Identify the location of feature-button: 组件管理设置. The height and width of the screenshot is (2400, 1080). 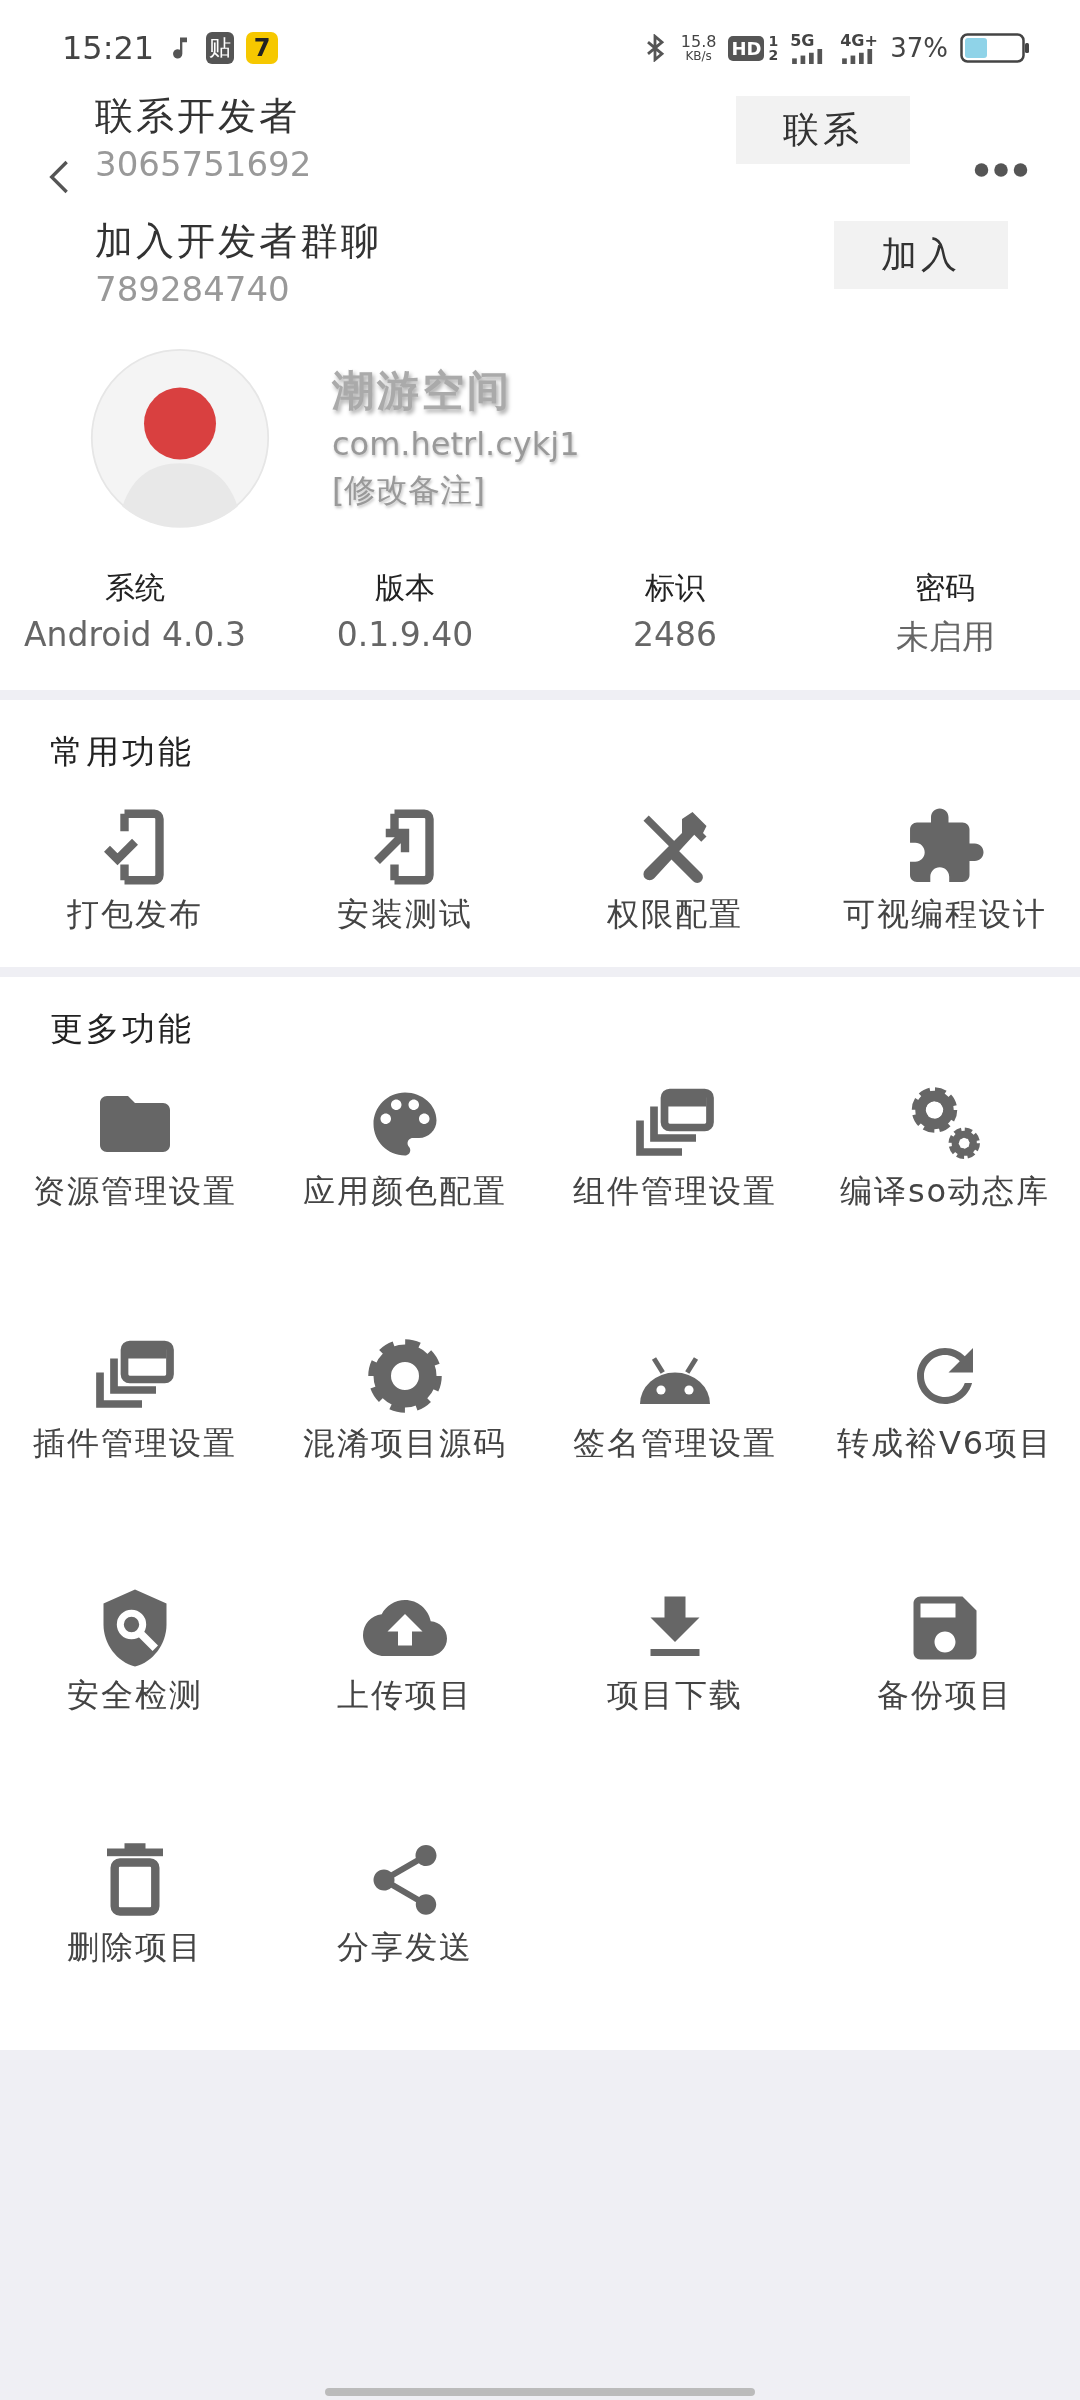
(675, 1148).